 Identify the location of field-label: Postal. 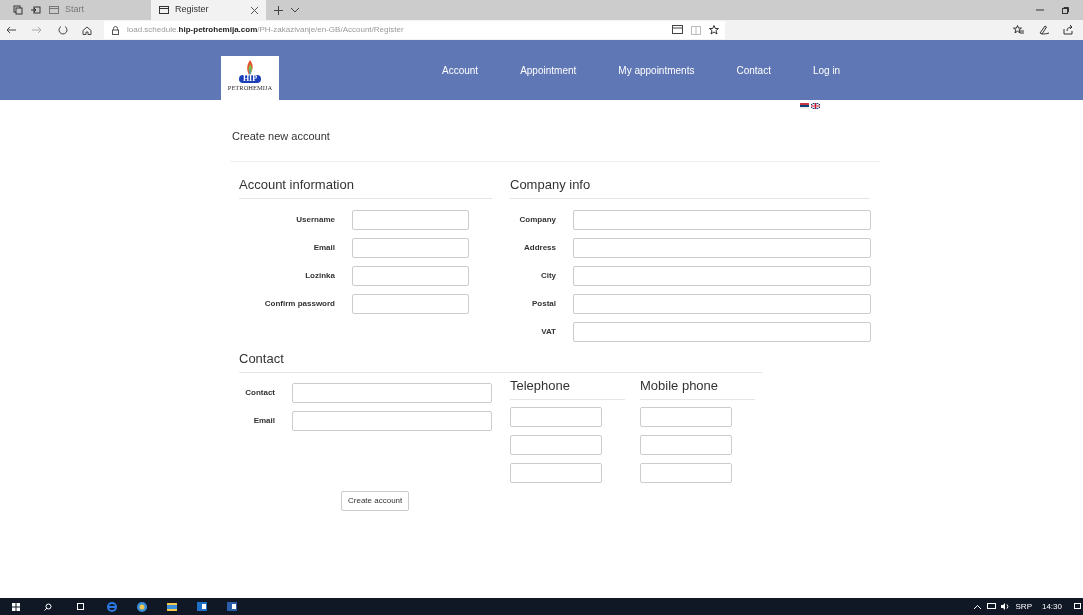
(543, 304).